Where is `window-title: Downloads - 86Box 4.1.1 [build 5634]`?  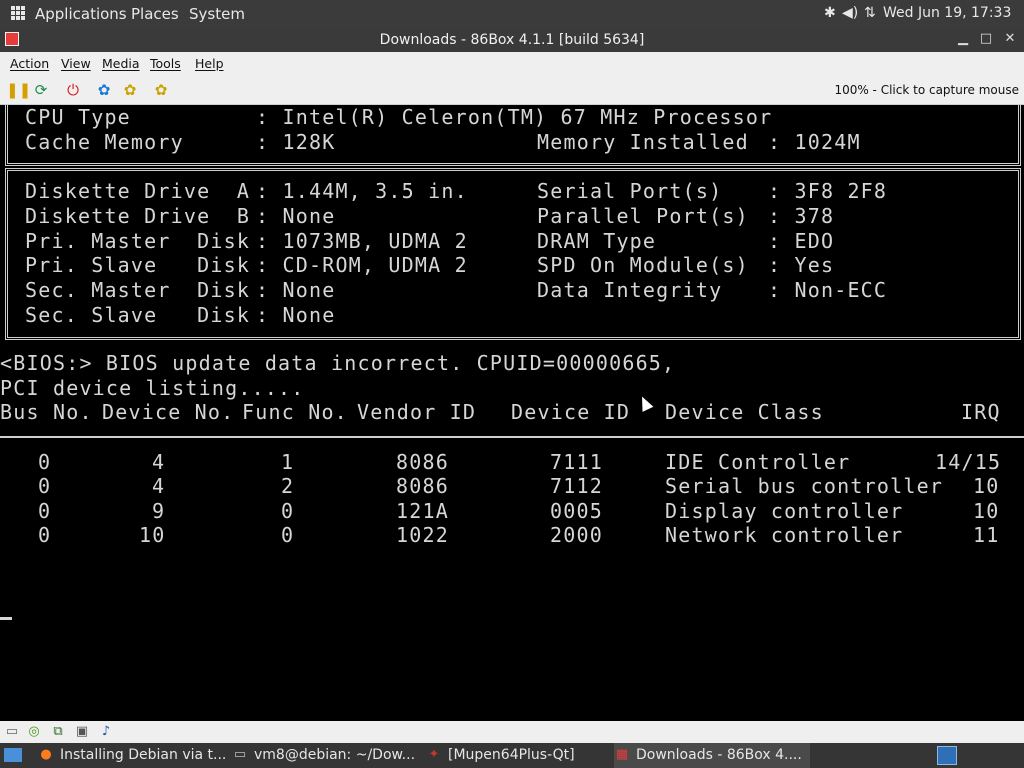 window-title: Downloads - 86Box 4.1.1 [build 5634] is located at coordinates (512, 40).